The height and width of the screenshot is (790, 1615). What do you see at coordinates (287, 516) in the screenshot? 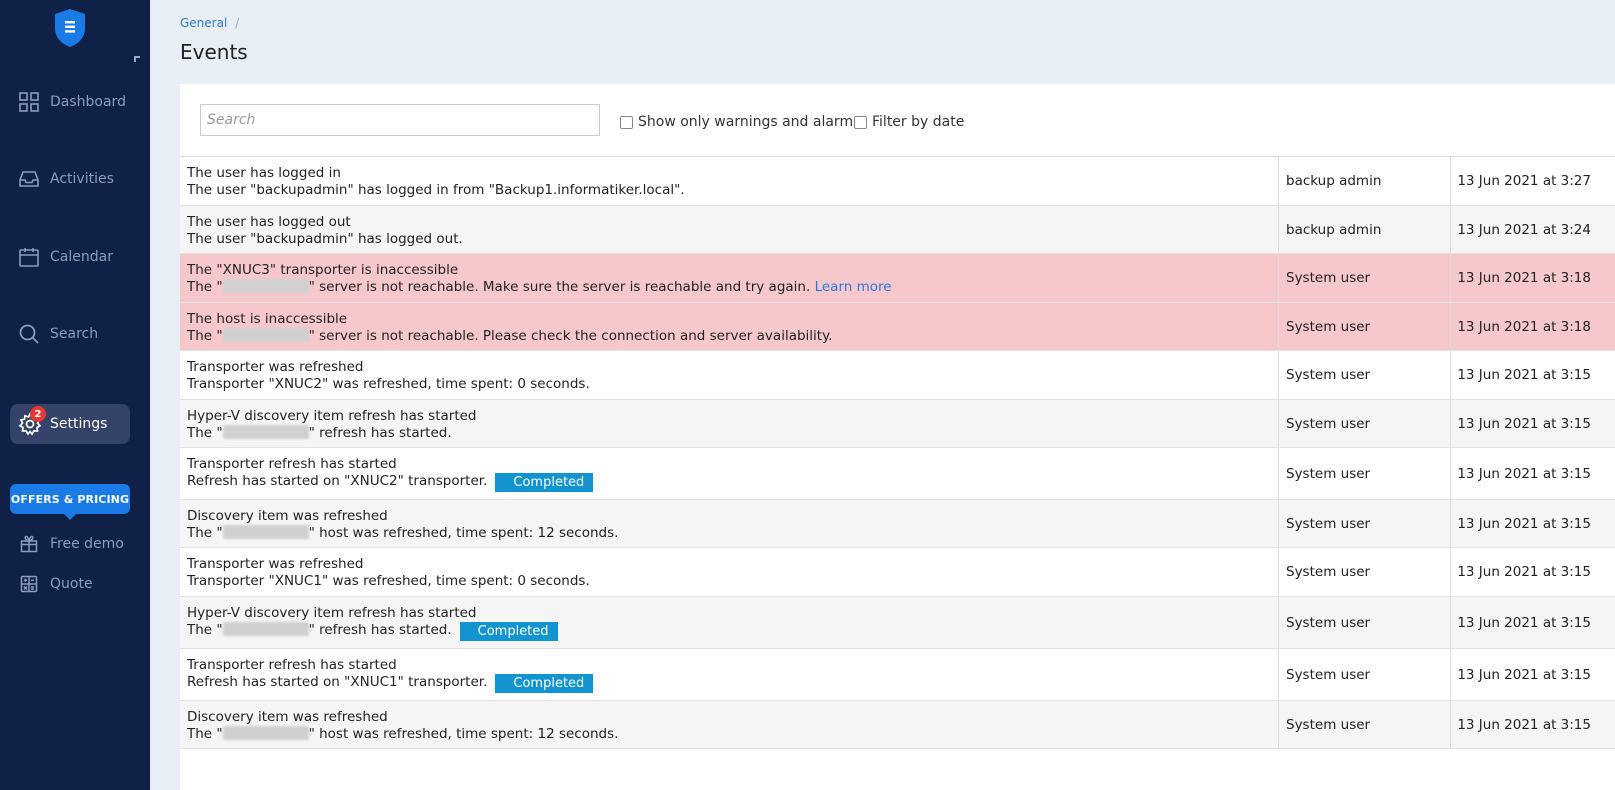
I see `event-title: Discovery item was refreshed` at bounding box center [287, 516].